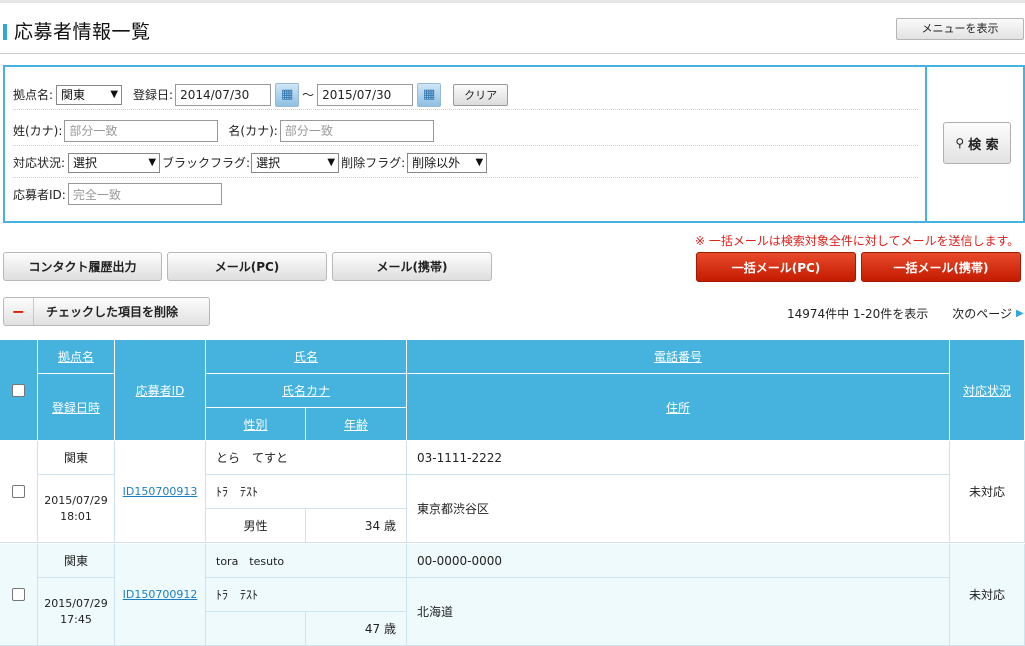 This screenshot has height=646, width=1025. I want to click on cell-applicant-id: ID150700912, so click(160, 595).